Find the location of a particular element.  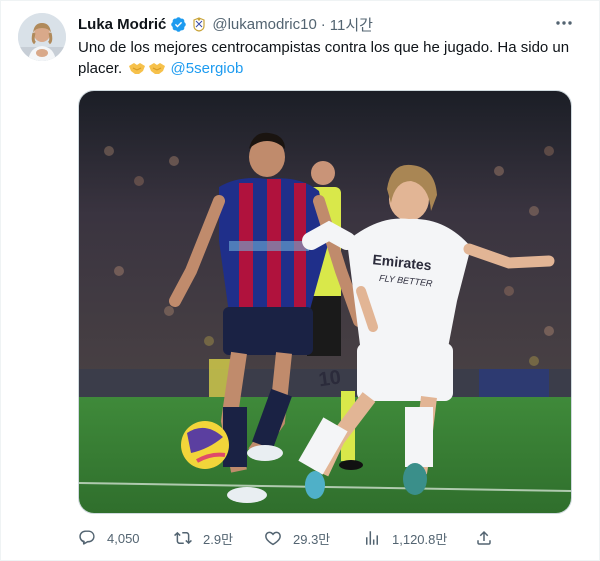

football is located at coordinates (205, 445).